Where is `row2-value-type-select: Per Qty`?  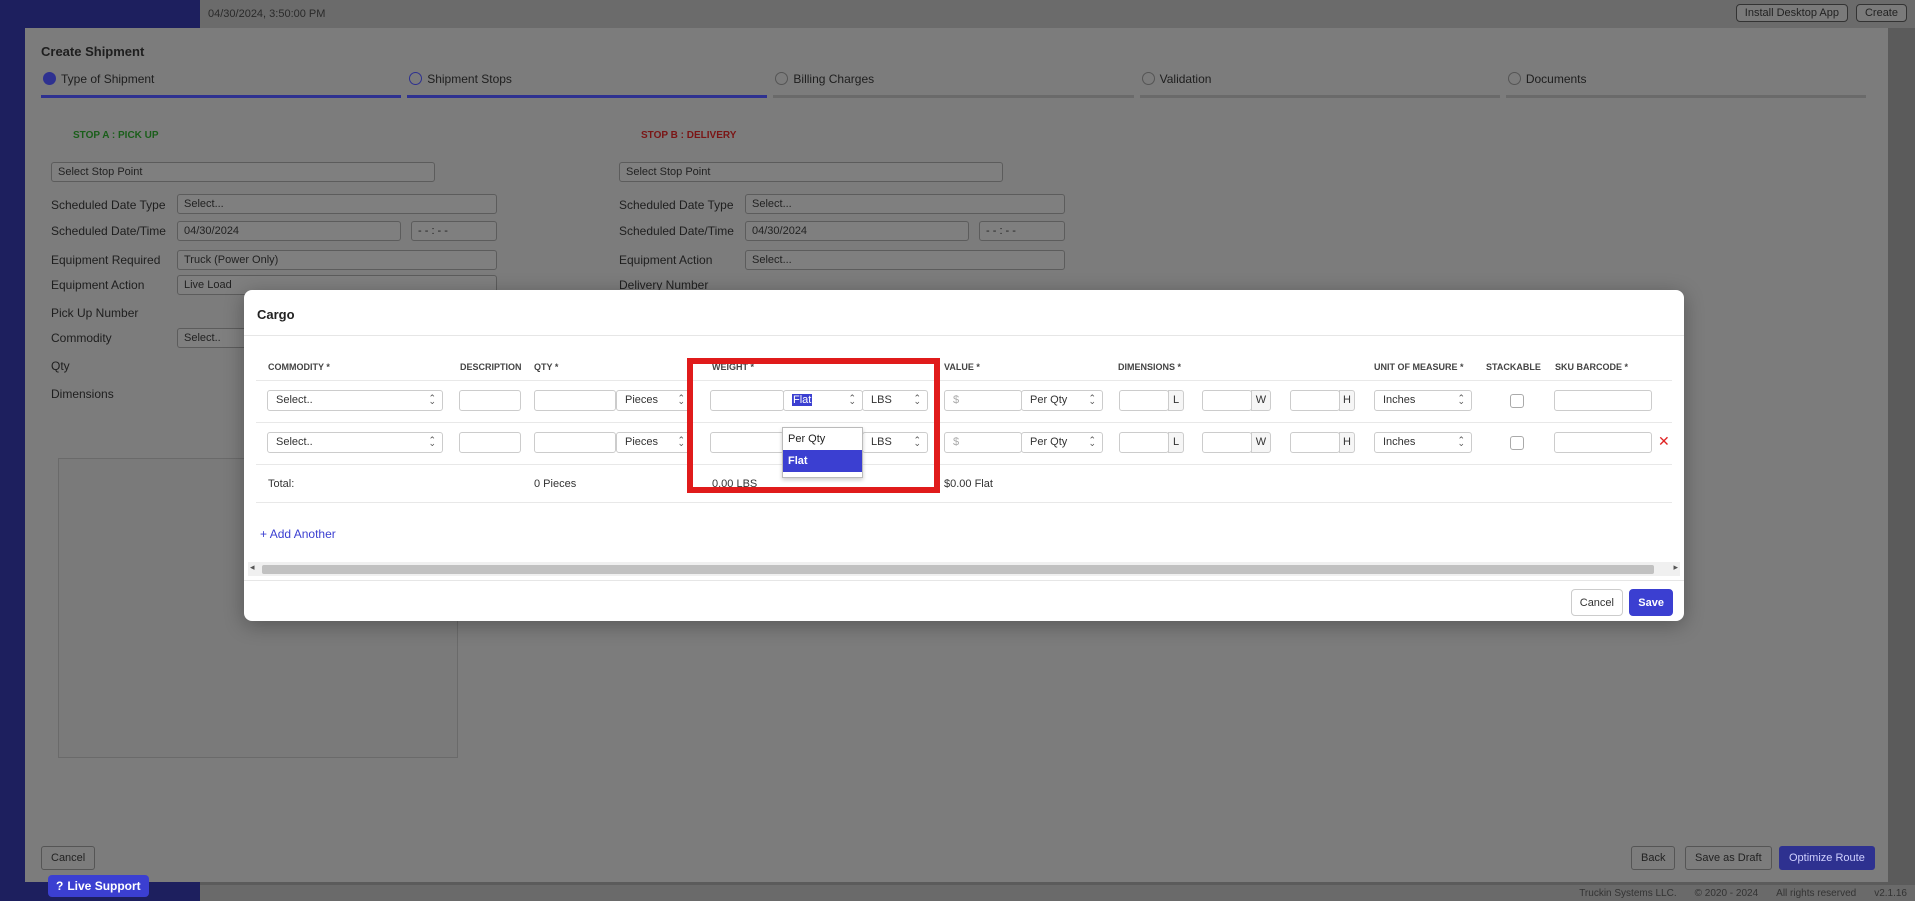 row2-value-type-select: Per Qty is located at coordinates (1062, 442).